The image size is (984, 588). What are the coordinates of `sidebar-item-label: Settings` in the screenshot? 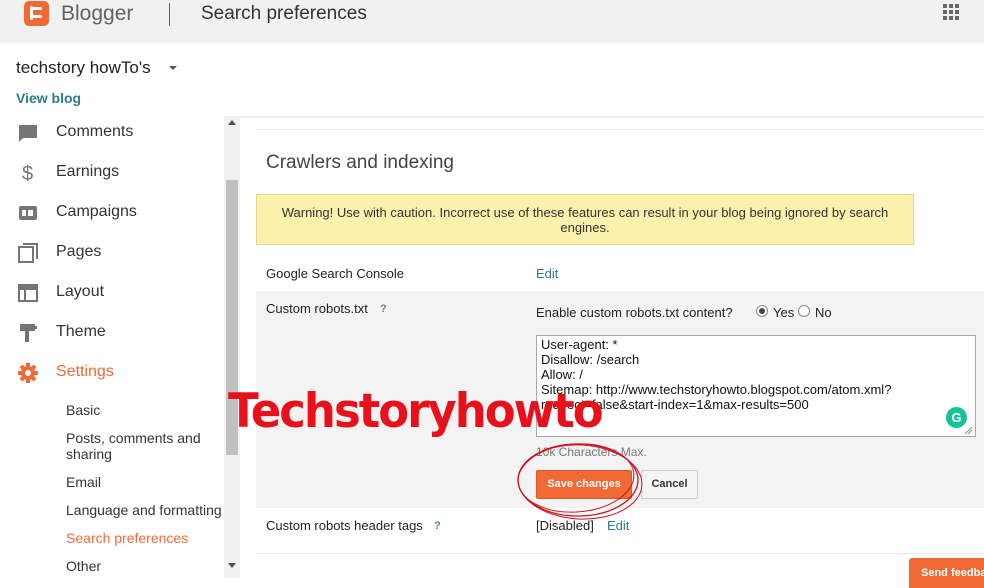 It's located at (85, 371).